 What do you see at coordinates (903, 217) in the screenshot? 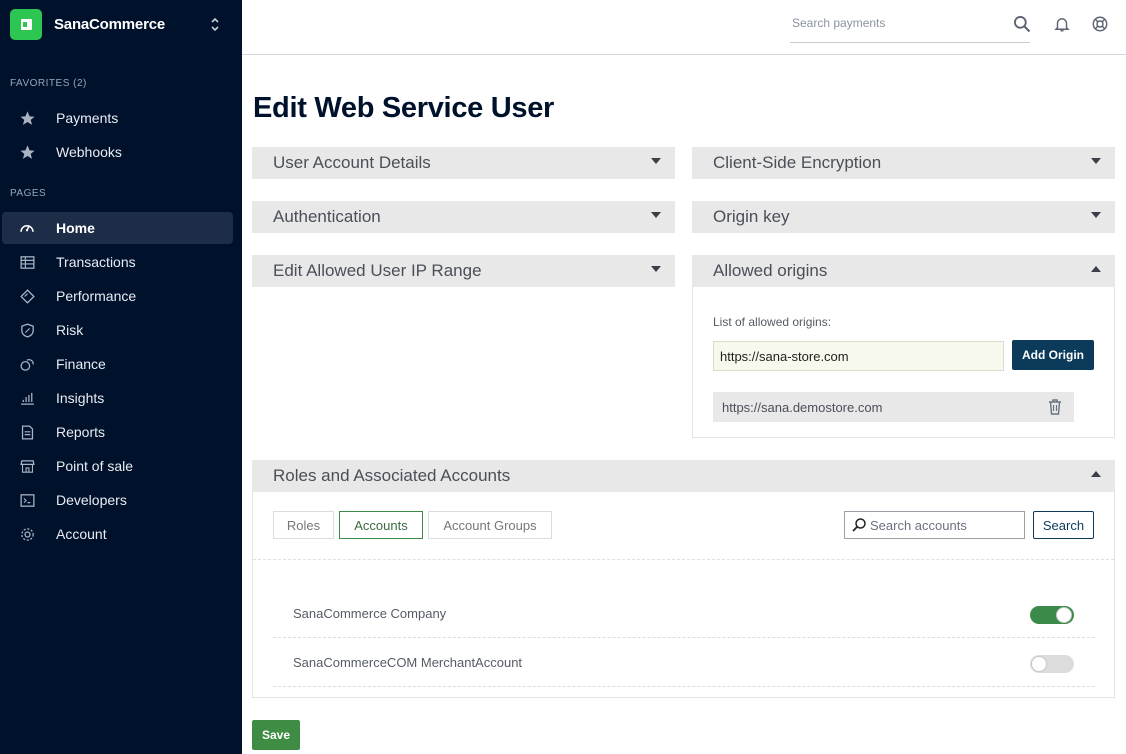
I see `panel-origin-key: Origin key` at bounding box center [903, 217].